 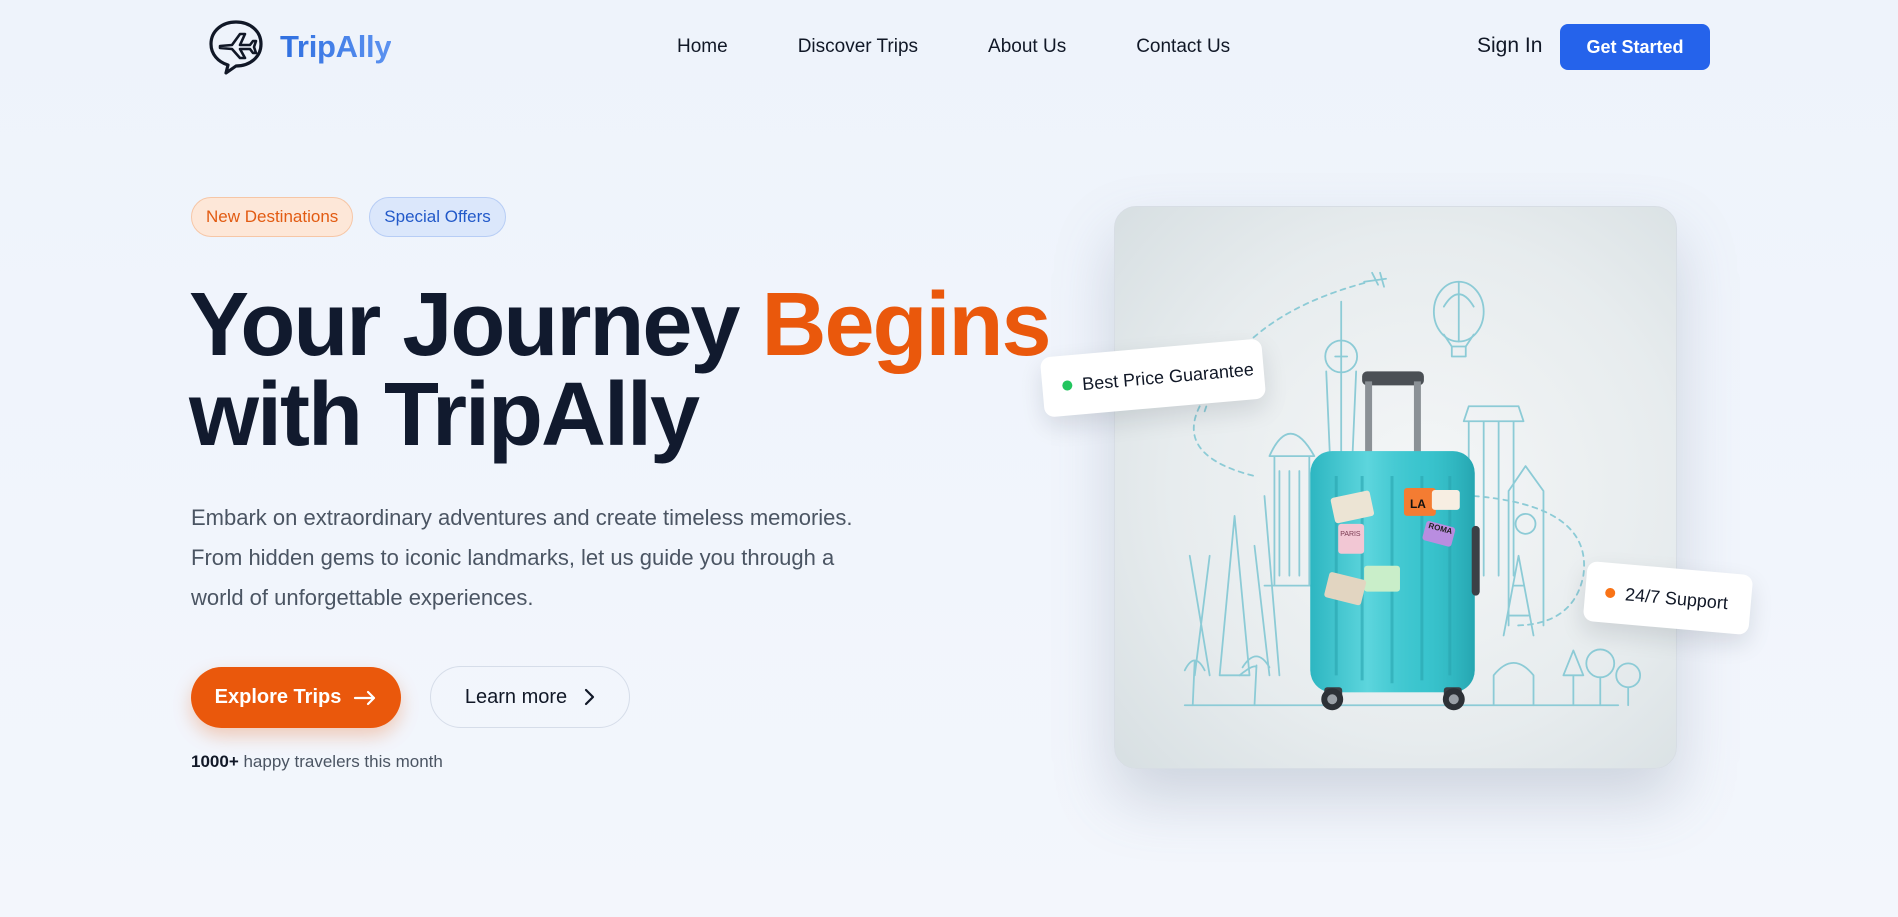 I want to click on brand-logo: TripAlly, so click(x=299, y=47).